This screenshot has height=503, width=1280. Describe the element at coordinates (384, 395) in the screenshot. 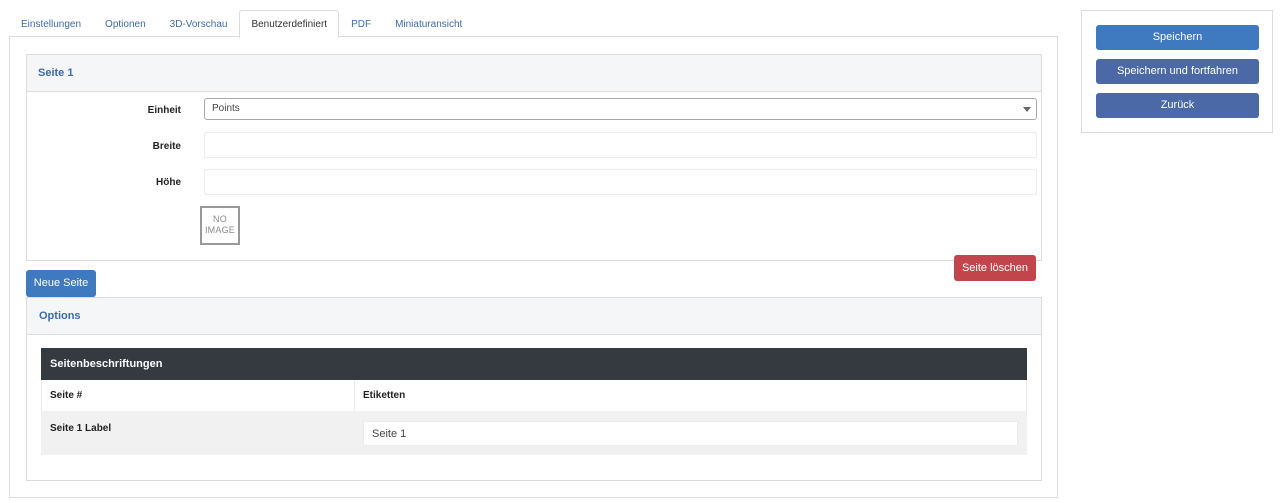

I see `column-header-labels: Etiketten` at that location.